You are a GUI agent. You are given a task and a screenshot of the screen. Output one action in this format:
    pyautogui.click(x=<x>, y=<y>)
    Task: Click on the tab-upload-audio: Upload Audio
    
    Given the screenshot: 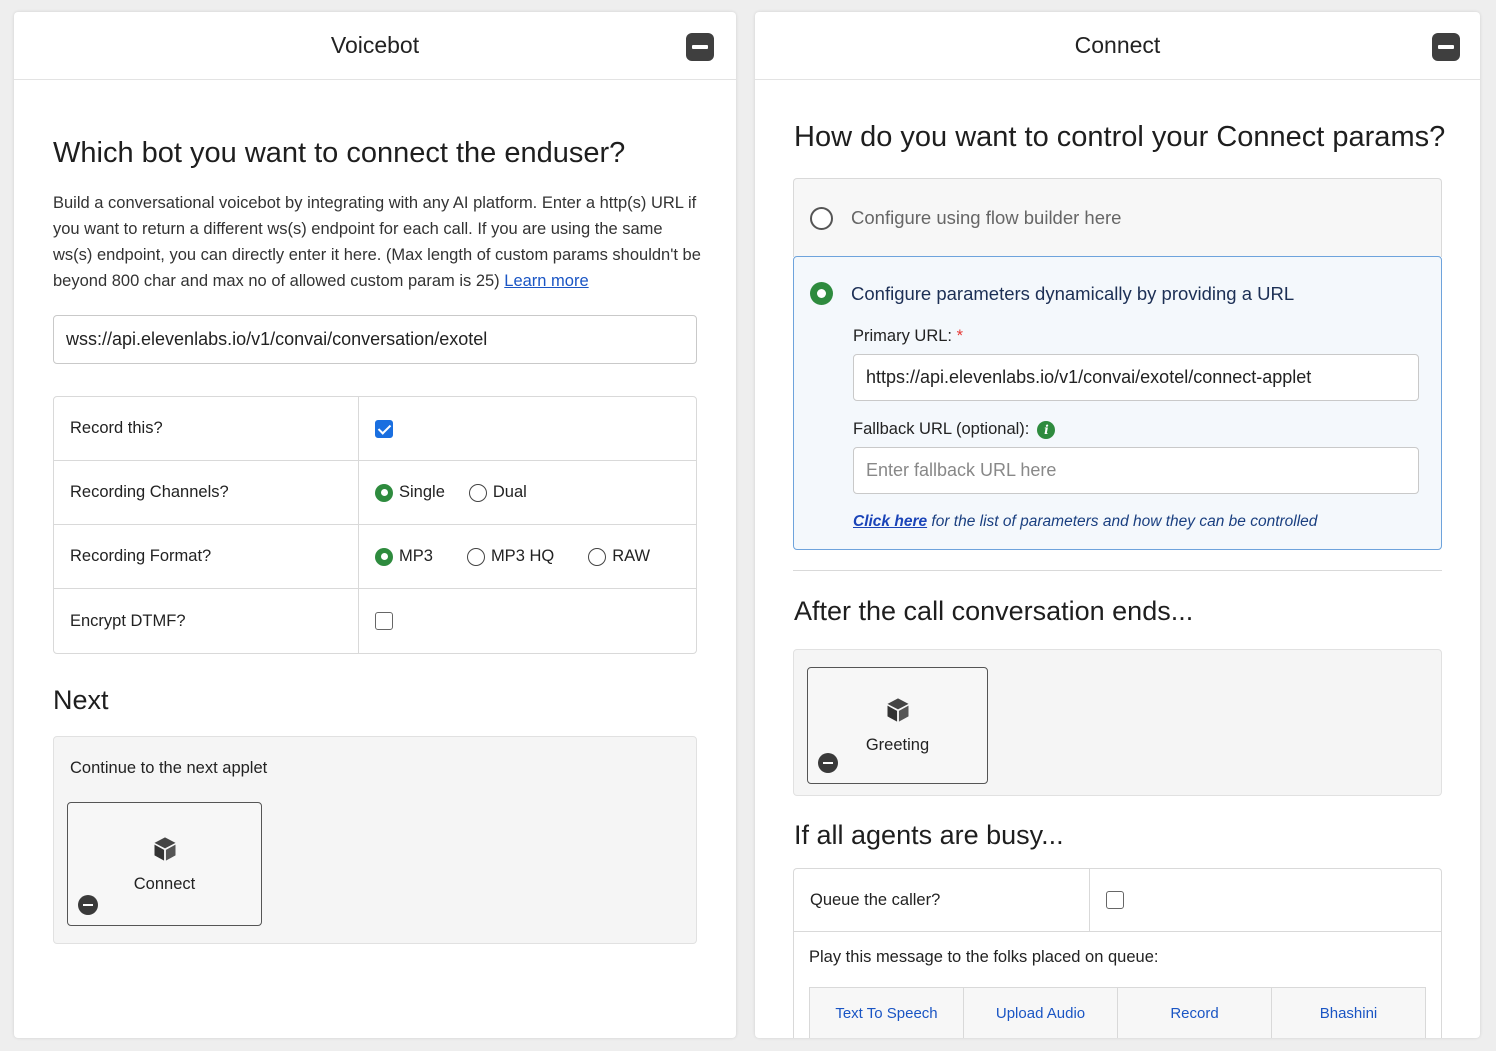 What is the action you would take?
    pyautogui.click(x=1041, y=1013)
    